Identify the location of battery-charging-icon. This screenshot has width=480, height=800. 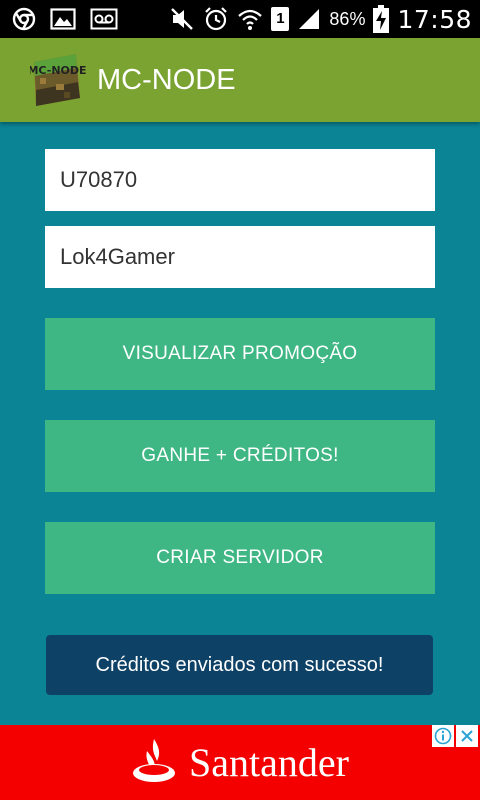
(381, 19).